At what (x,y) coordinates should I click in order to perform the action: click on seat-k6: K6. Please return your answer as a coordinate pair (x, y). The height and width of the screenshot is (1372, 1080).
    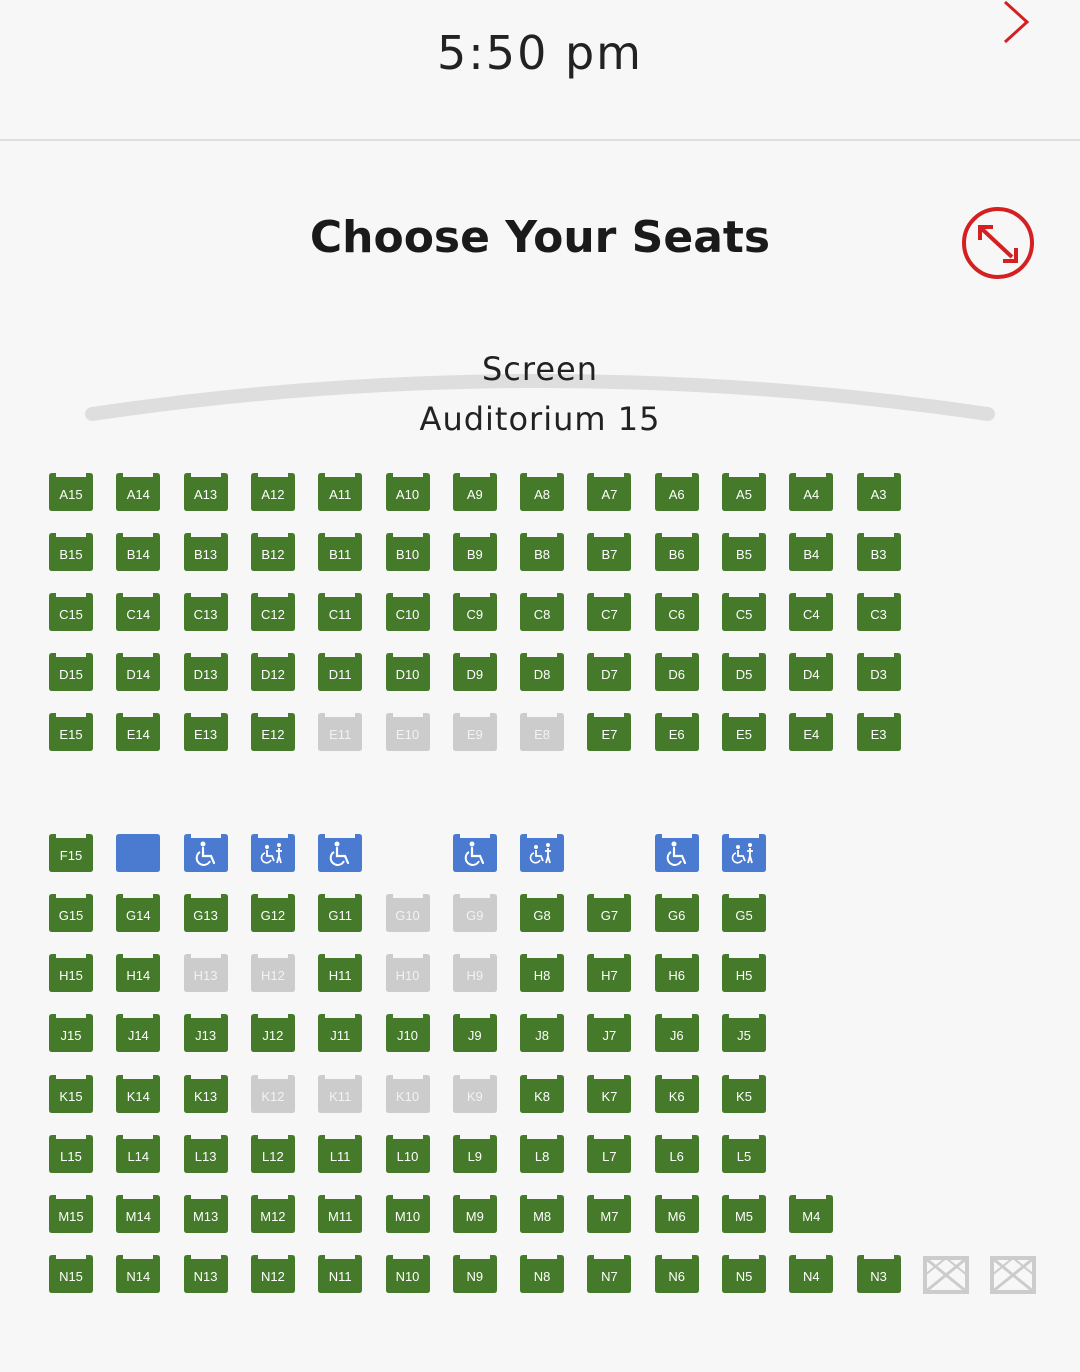
    Looking at the image, I should click on (677, 1095).